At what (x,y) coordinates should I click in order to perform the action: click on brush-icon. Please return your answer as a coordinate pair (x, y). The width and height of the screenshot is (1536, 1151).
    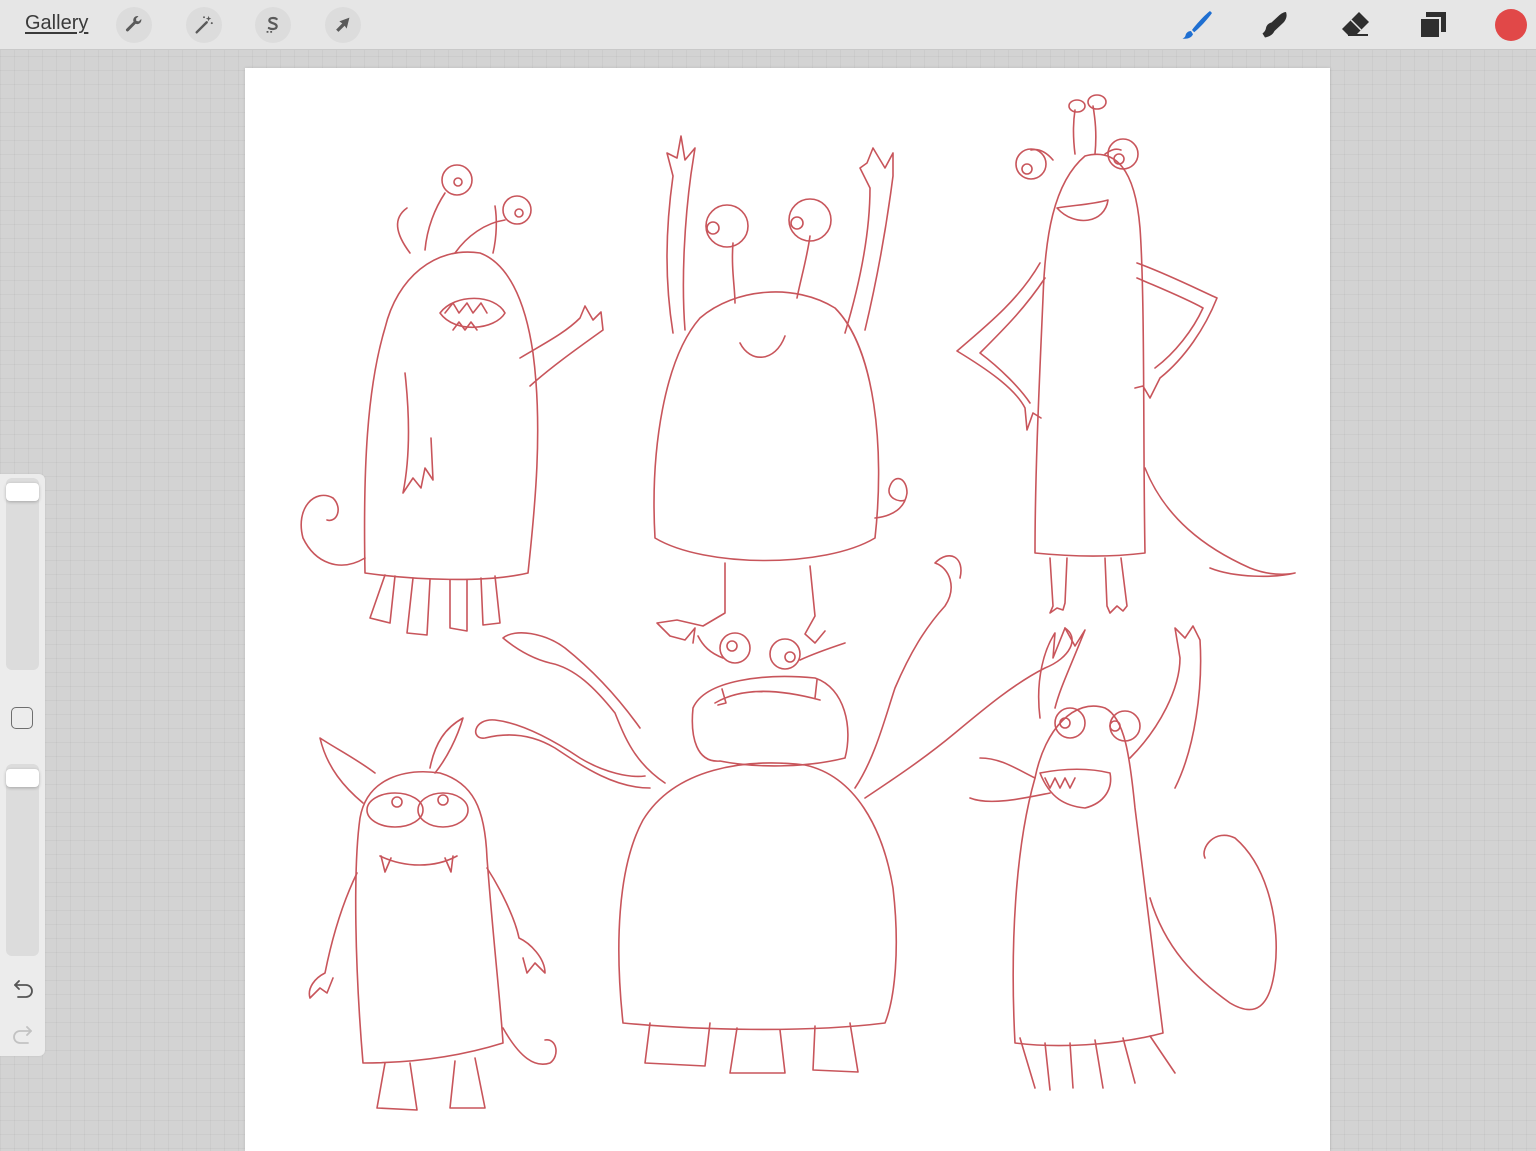
    Looking at the image, I should click on (1197, 25).